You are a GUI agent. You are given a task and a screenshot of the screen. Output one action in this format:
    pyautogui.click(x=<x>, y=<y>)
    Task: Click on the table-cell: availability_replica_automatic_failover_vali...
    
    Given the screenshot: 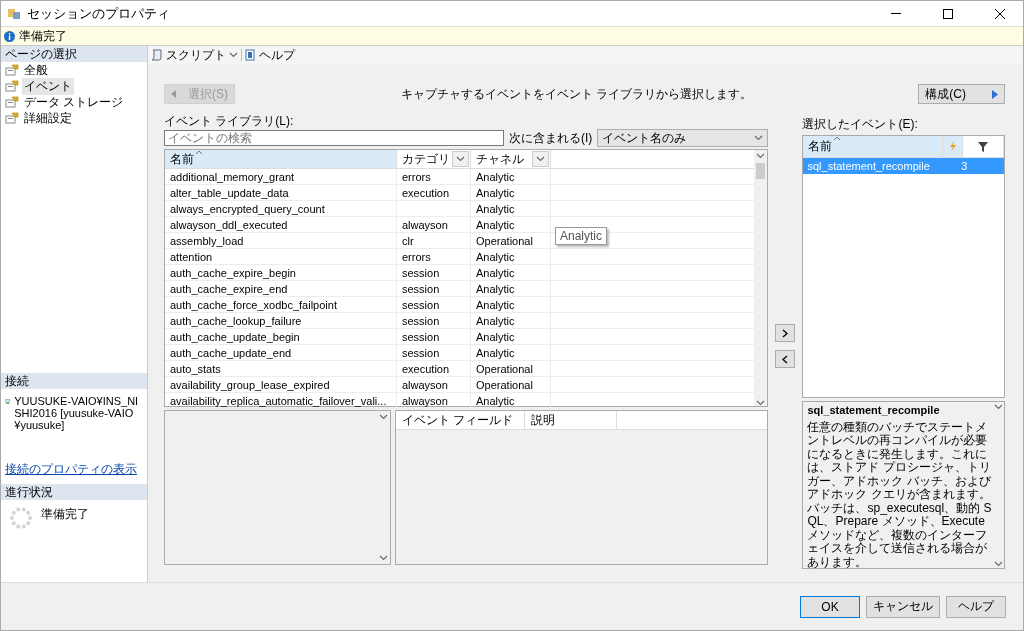 What is the action you would take?
    pyautogui.click(x=281, y=400)
    